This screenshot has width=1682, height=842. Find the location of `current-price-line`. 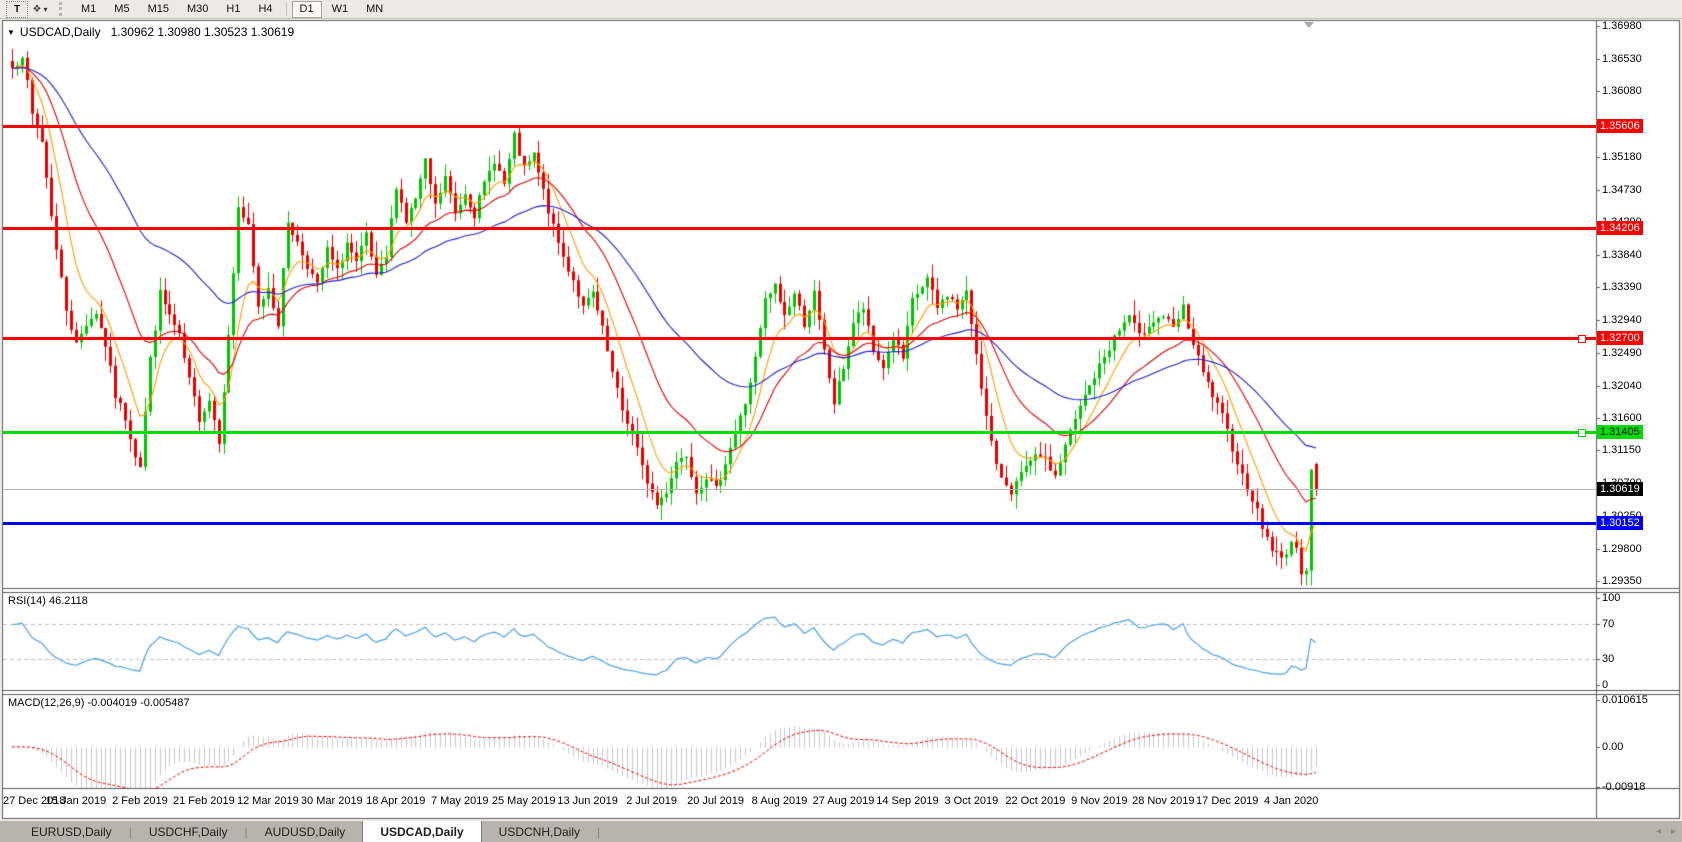

current-price-line is located at coordinates (799, 489).